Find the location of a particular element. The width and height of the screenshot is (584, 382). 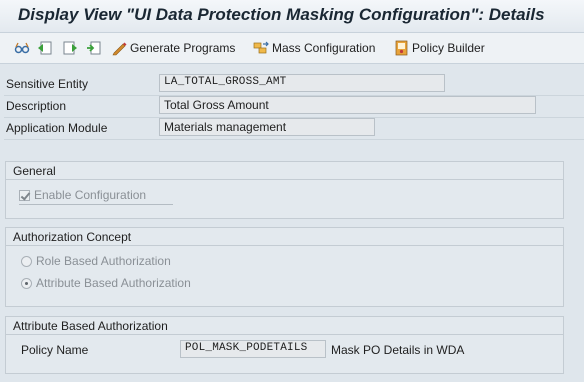

attribute-based-authorization-title: Attribute Based Authorization is located at coordinates (284, 326).